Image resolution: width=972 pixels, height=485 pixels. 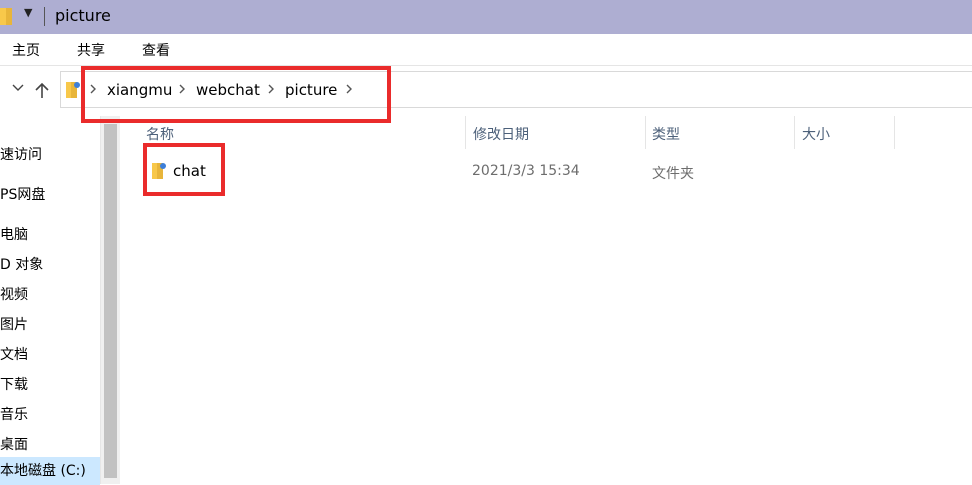 I want to click on sidebar-item-quick-access: 速访问, so click(x=21, y=154).